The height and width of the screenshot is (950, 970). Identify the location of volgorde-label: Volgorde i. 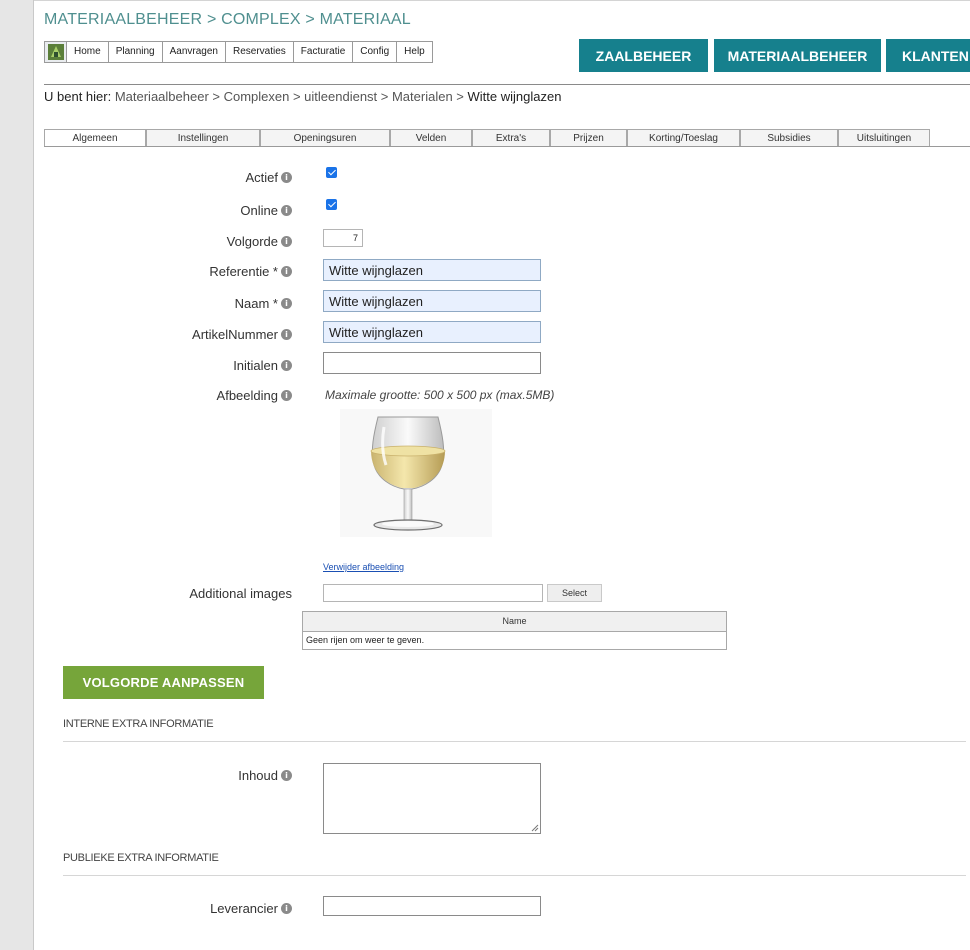
(259, 241).